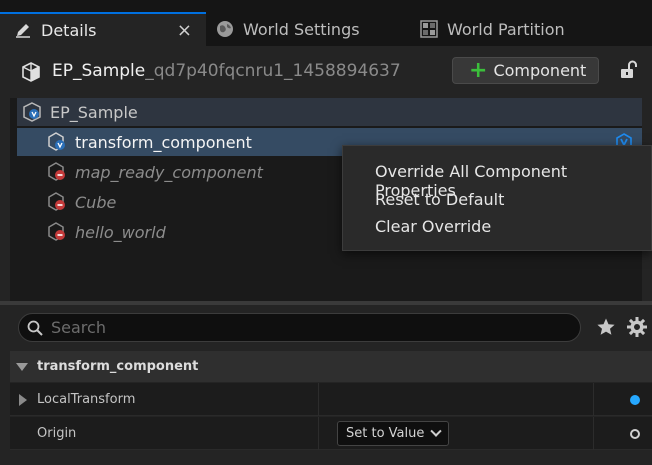 This screenshot has width=652, height=465. Describe the element at coordinates (57, 433) in the screenshot. I see `property-label: Origin` at that location.